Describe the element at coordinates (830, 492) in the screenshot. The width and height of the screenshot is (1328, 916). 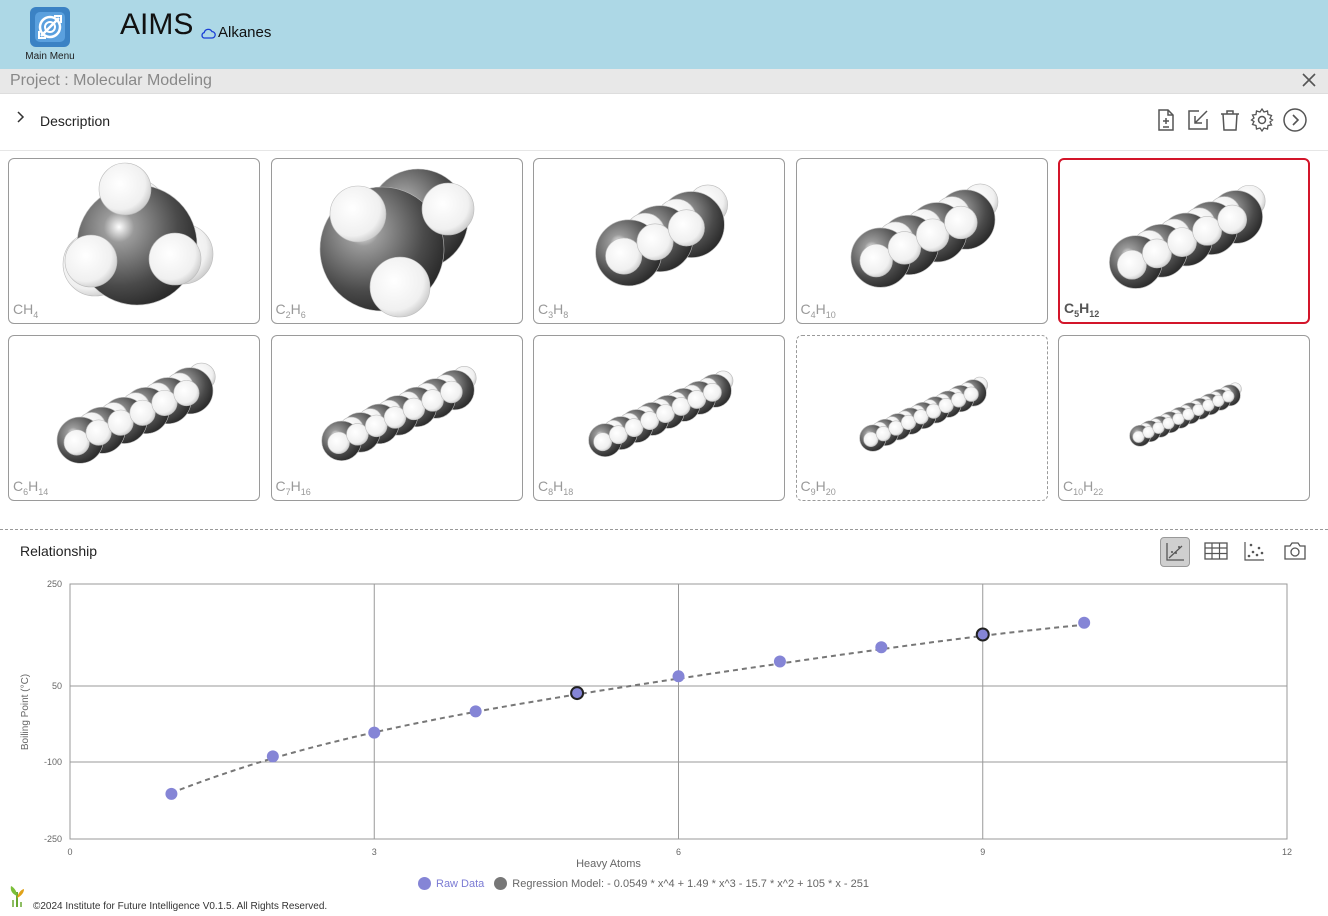
I see `formula-hydrogen-count: 20` at that location.